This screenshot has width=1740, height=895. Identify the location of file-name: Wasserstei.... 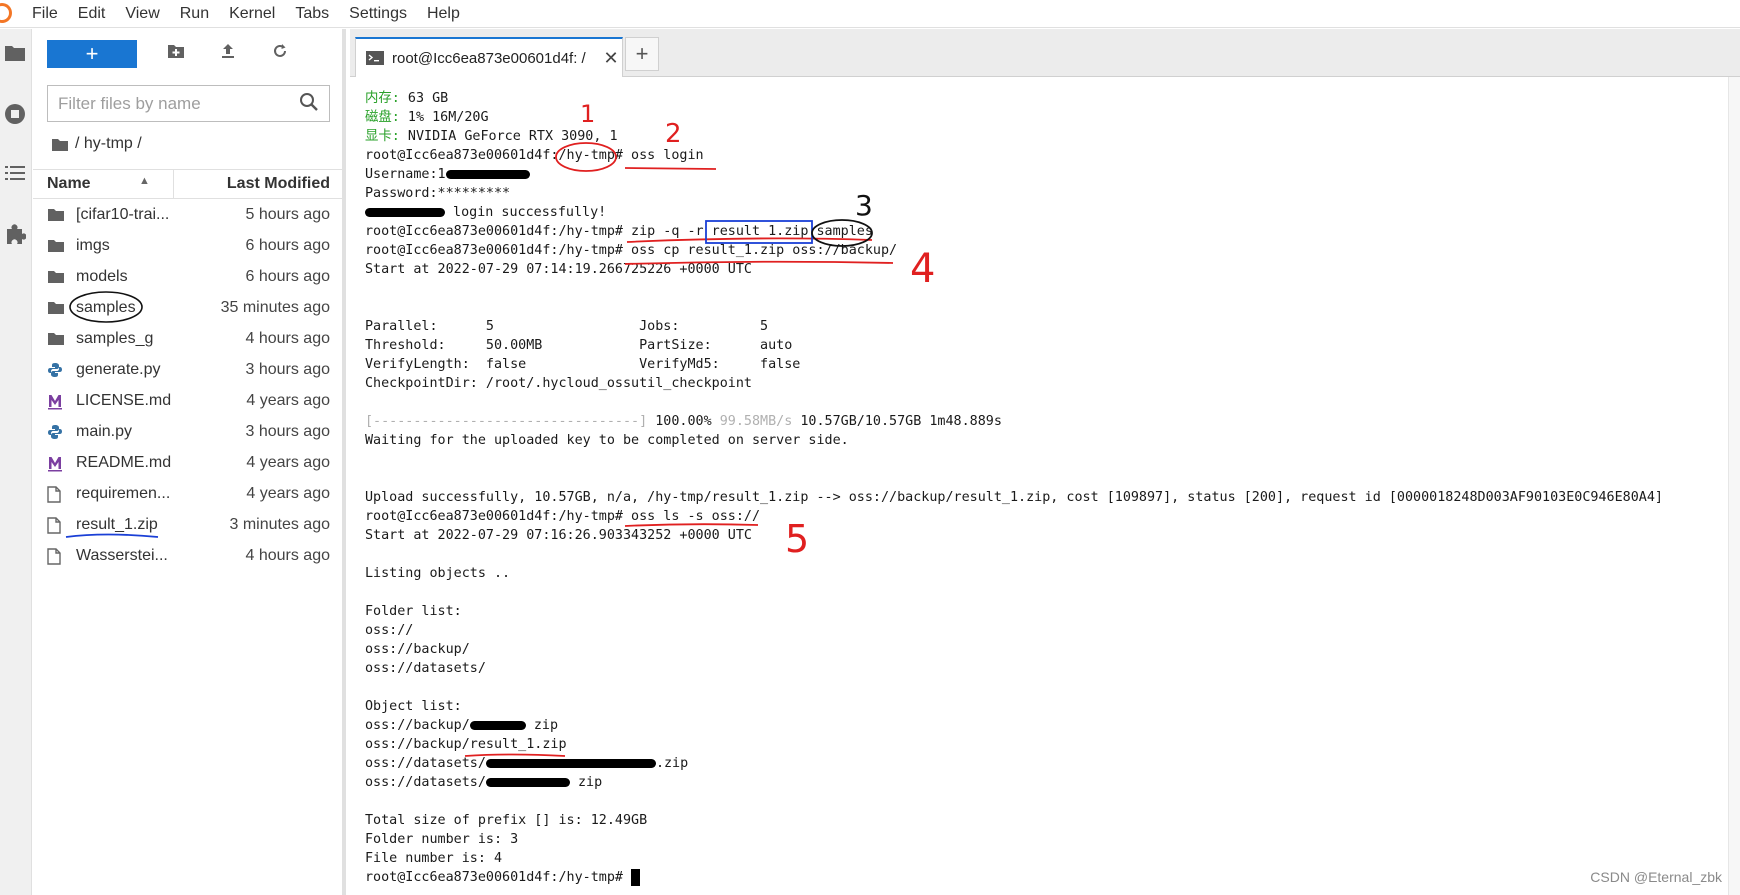
(122, 555).